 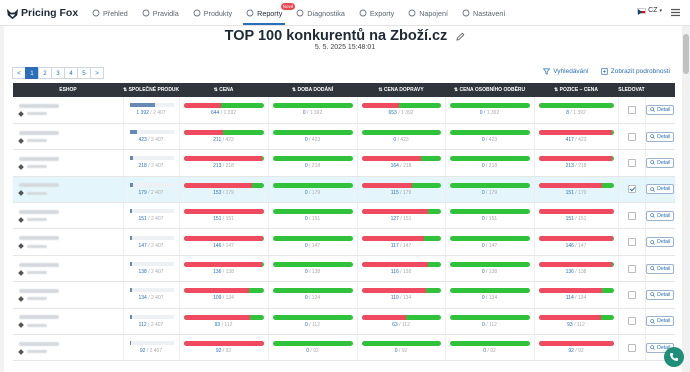 What do you see at coordinates (32, 73) in the screenshot?
I see `pager-page-1: 1` at bounding box center [32, 73].